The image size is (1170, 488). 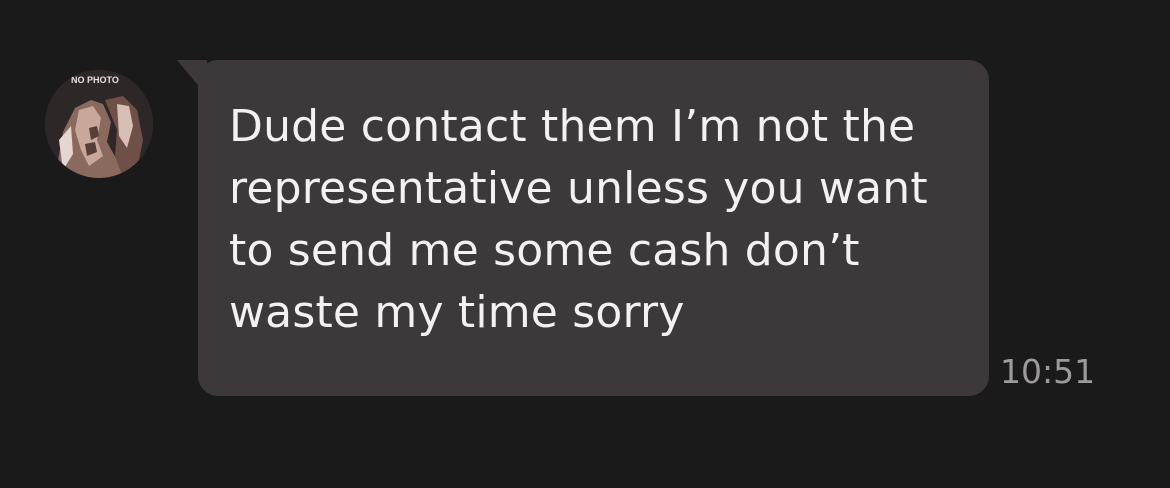 I want to click on profile-photo-icon: NO PHOTO, so click(x=99, y=124).